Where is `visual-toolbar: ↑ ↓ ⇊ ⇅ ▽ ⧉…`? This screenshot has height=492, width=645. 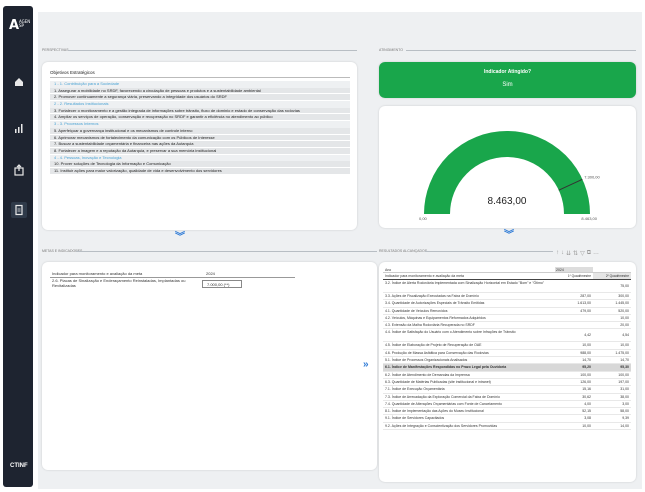
visual-toolbar: ↑ ↓ ⇊ ⇅ ▽ ⧉… is located at coordinates (577, 254).